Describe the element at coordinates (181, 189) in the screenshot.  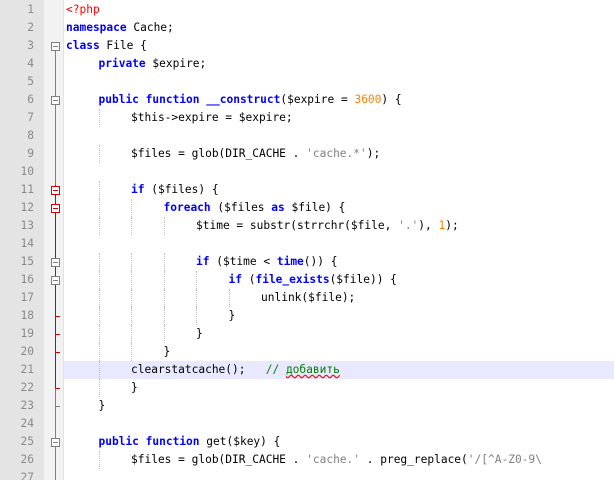
I see `code-token: ($files) {` at that location.